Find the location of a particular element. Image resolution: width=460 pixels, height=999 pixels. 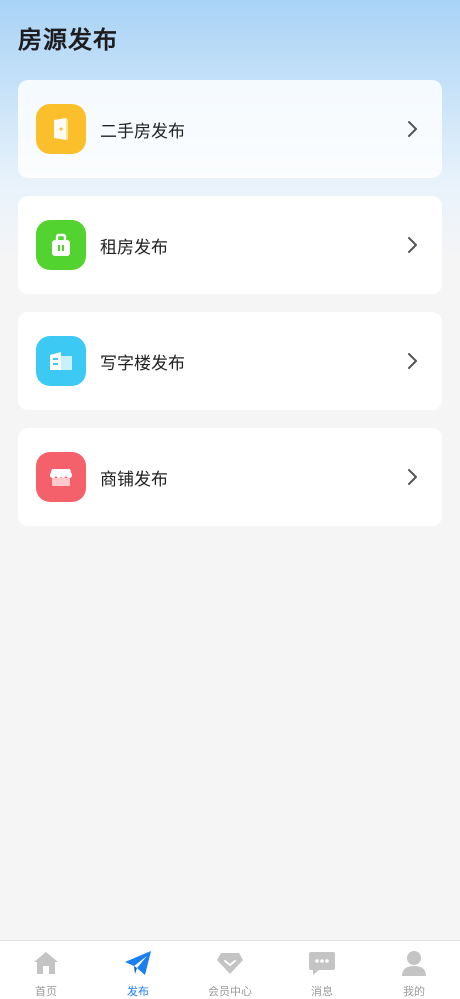

tab-mine: 我的 is located at coordinates (414, 970).